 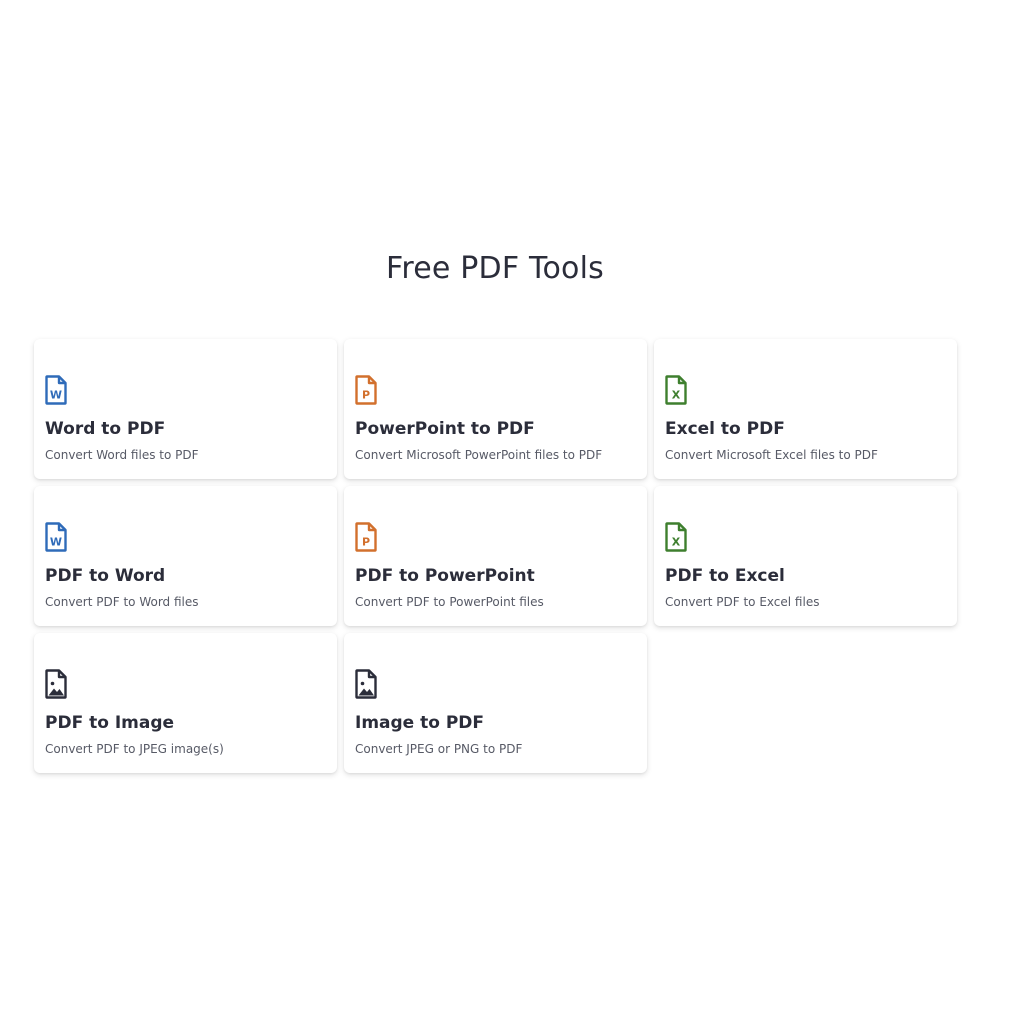 I want to click on tool-card-word-to-pdf: W Word to PDF Convert Word files to PDF, so click(x=185, y=409).